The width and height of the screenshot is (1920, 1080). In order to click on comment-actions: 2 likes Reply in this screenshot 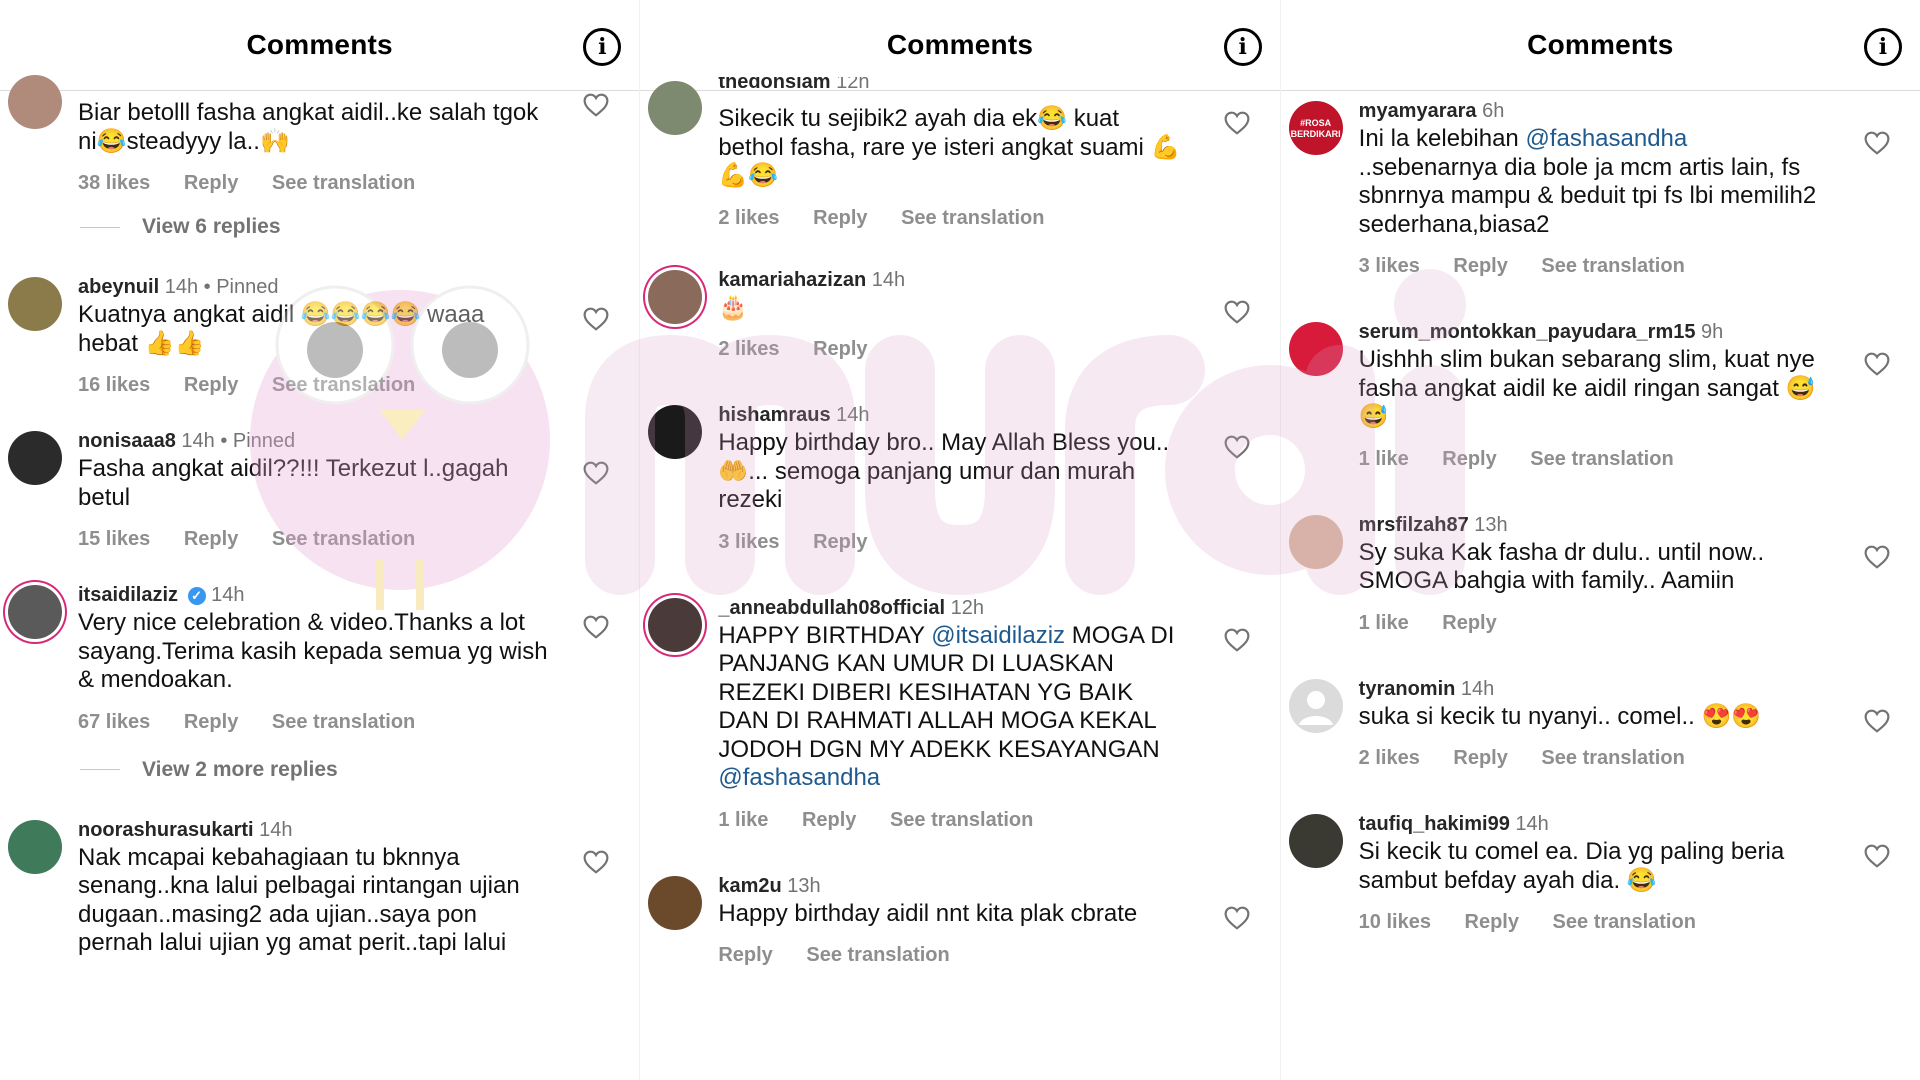, I will do `click(953, 349)`.